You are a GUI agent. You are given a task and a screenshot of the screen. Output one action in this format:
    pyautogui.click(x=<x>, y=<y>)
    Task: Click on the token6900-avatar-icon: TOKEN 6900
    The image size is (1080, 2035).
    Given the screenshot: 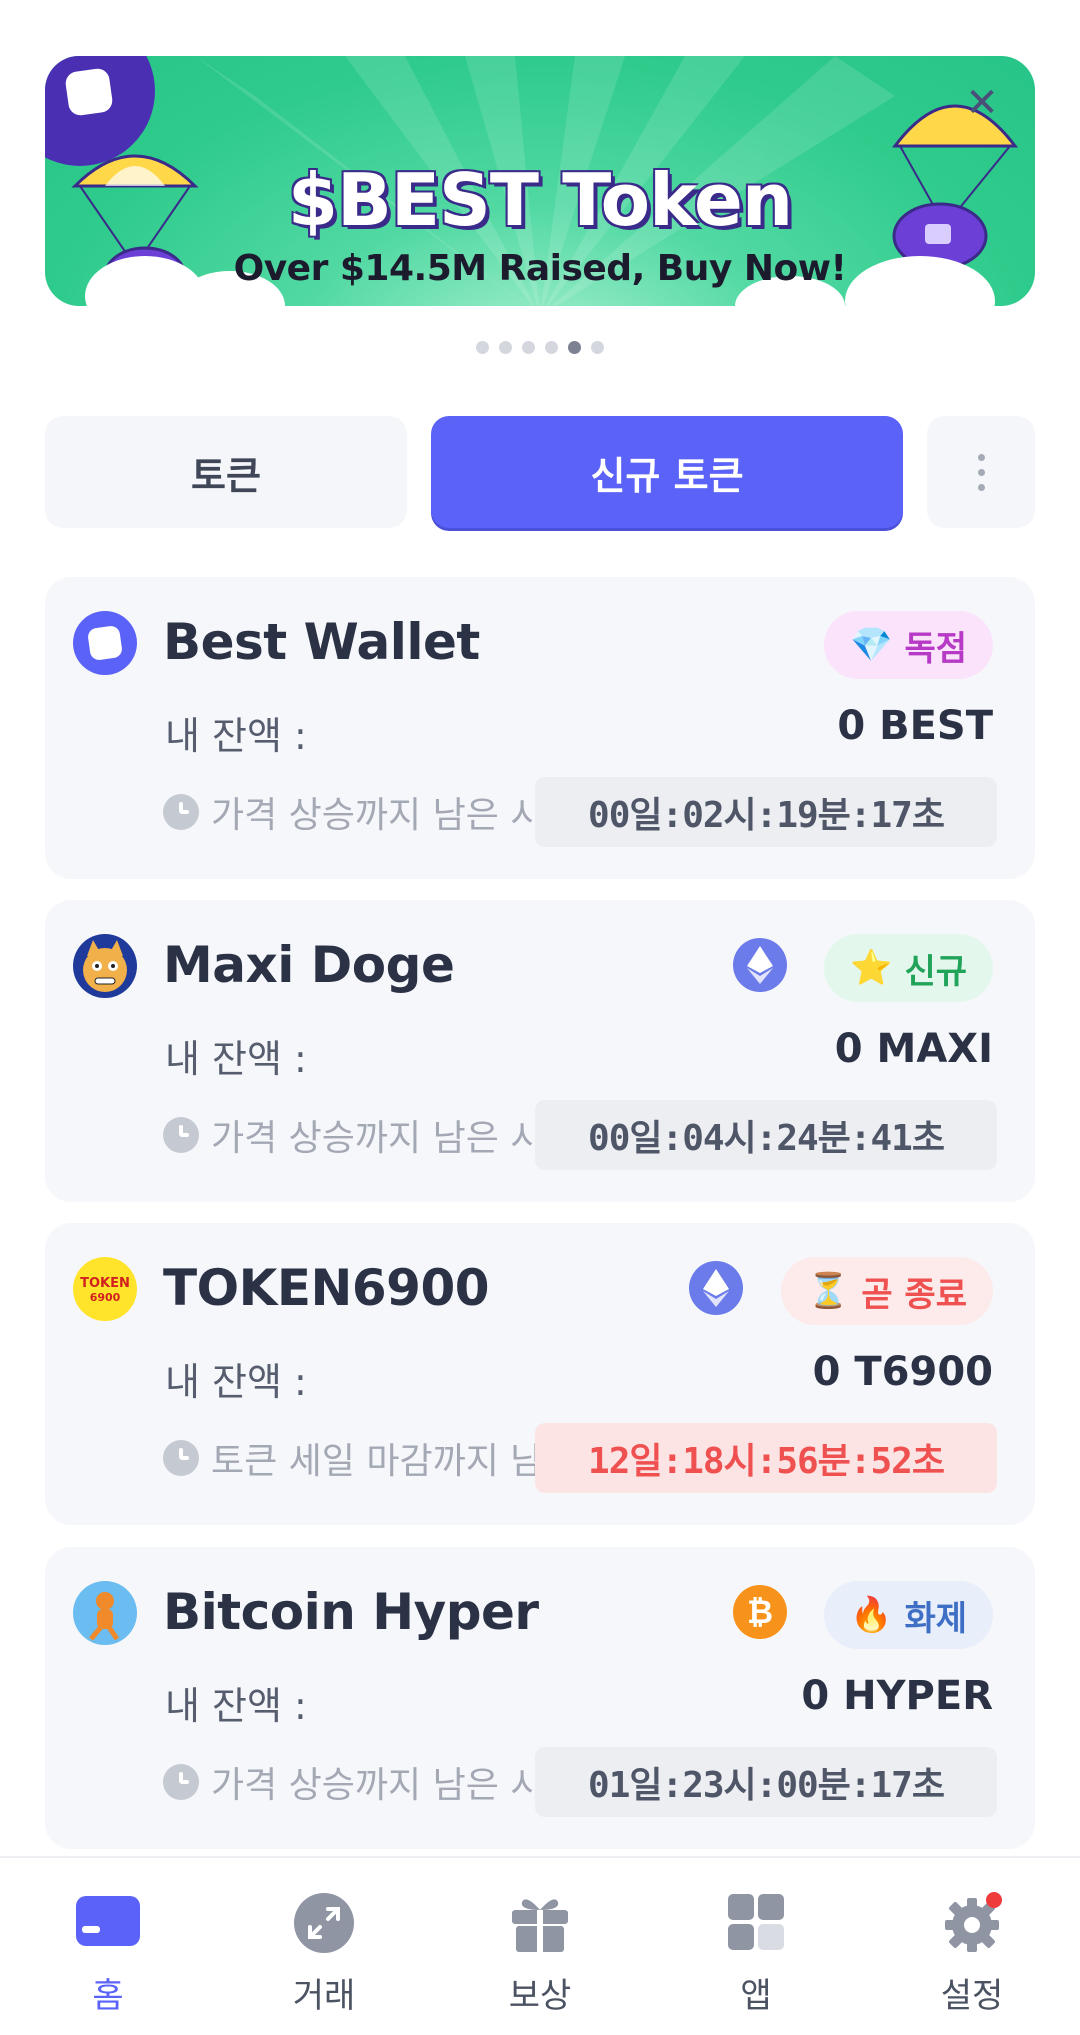 What is the action you would take?
    pyautogui.click(x=105, y=1289)
    